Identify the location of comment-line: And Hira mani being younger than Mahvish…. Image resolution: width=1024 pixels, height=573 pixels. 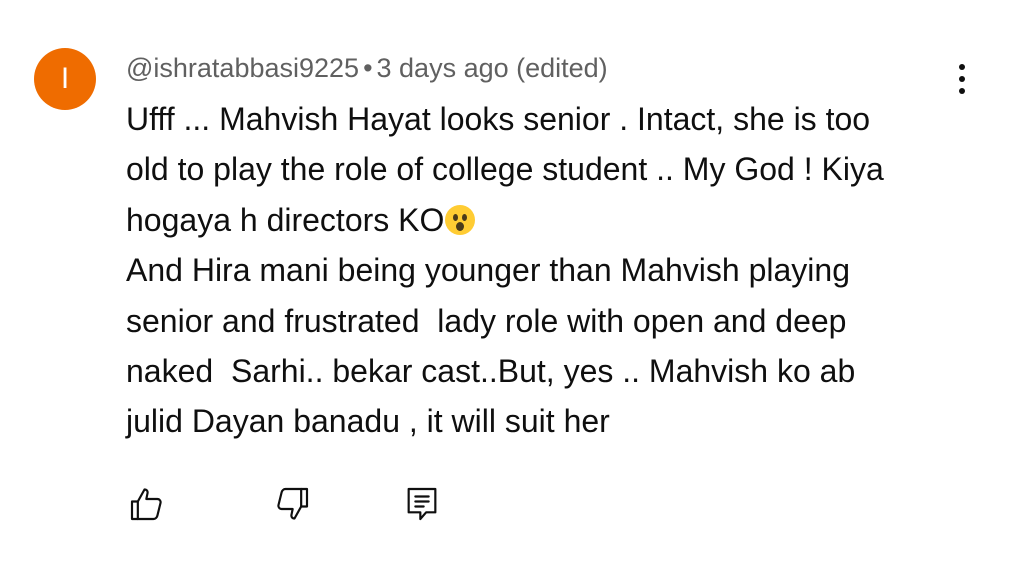
(488, 270).